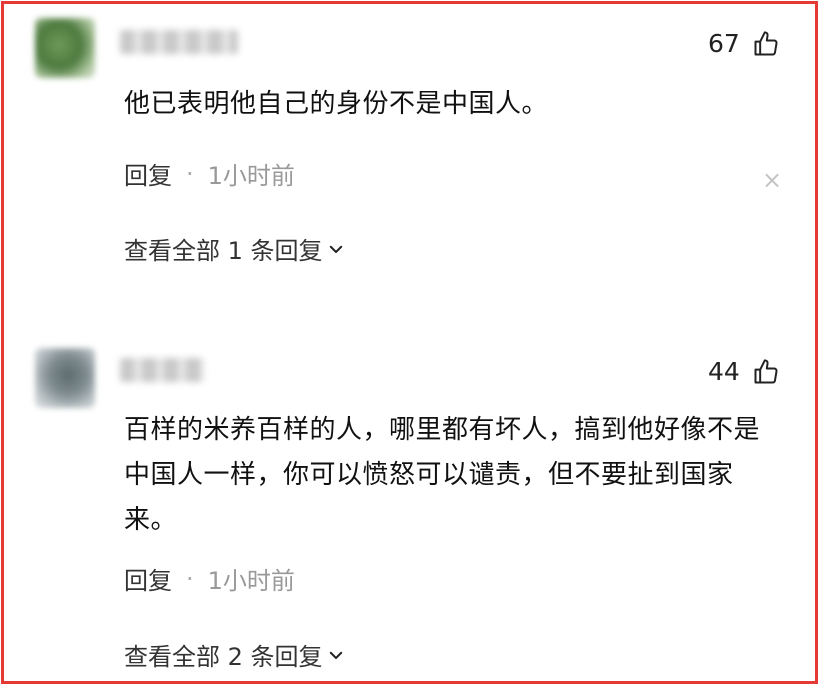 The width and height of the screenshot is (819, 685). What do you see at coordinates (744, 371) in the screenshot?
I see `like-button: 44` at bounding box center [744, 371].